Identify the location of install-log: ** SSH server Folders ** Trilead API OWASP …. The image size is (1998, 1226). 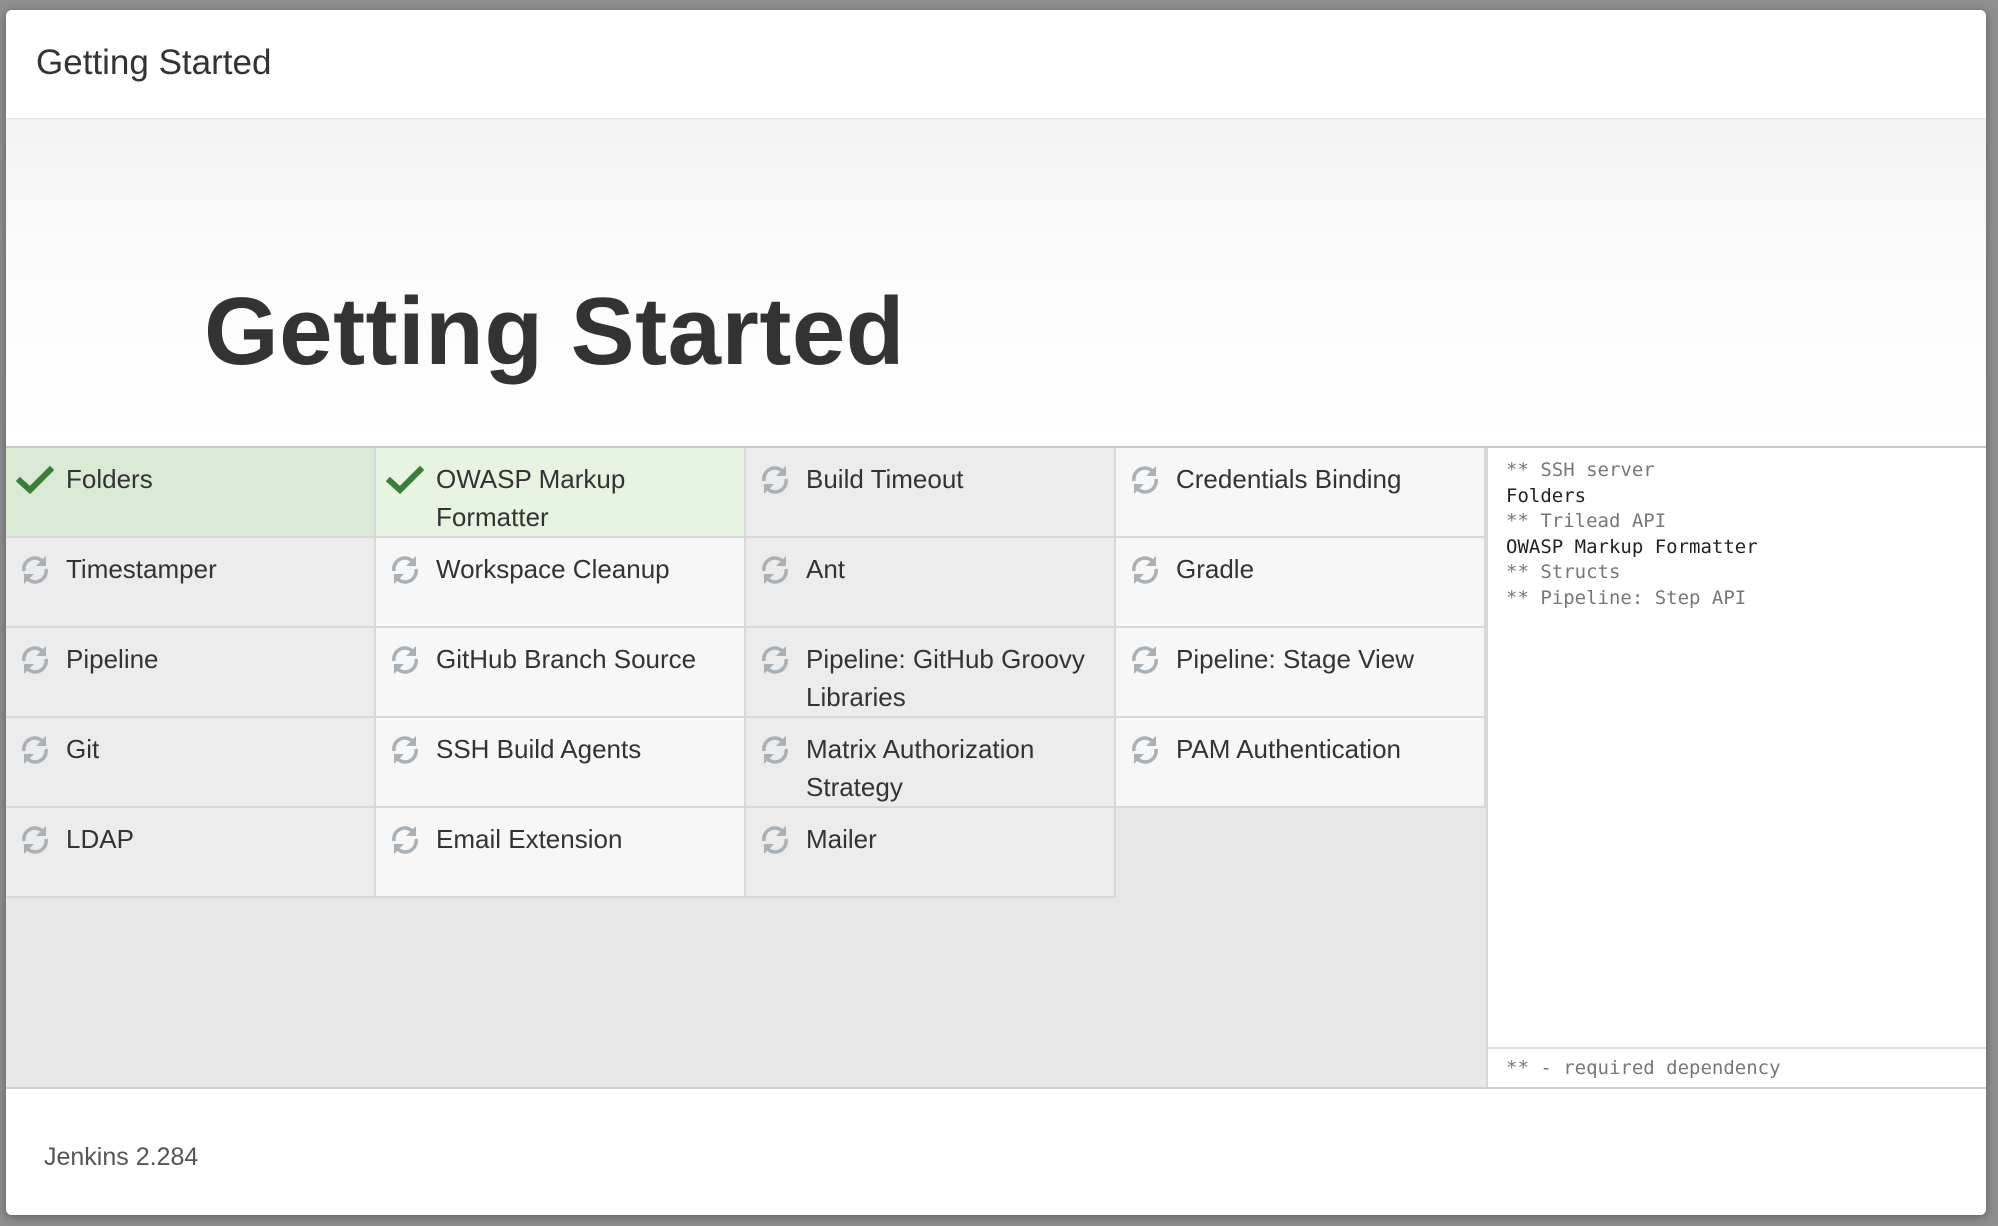
(1632, 534).